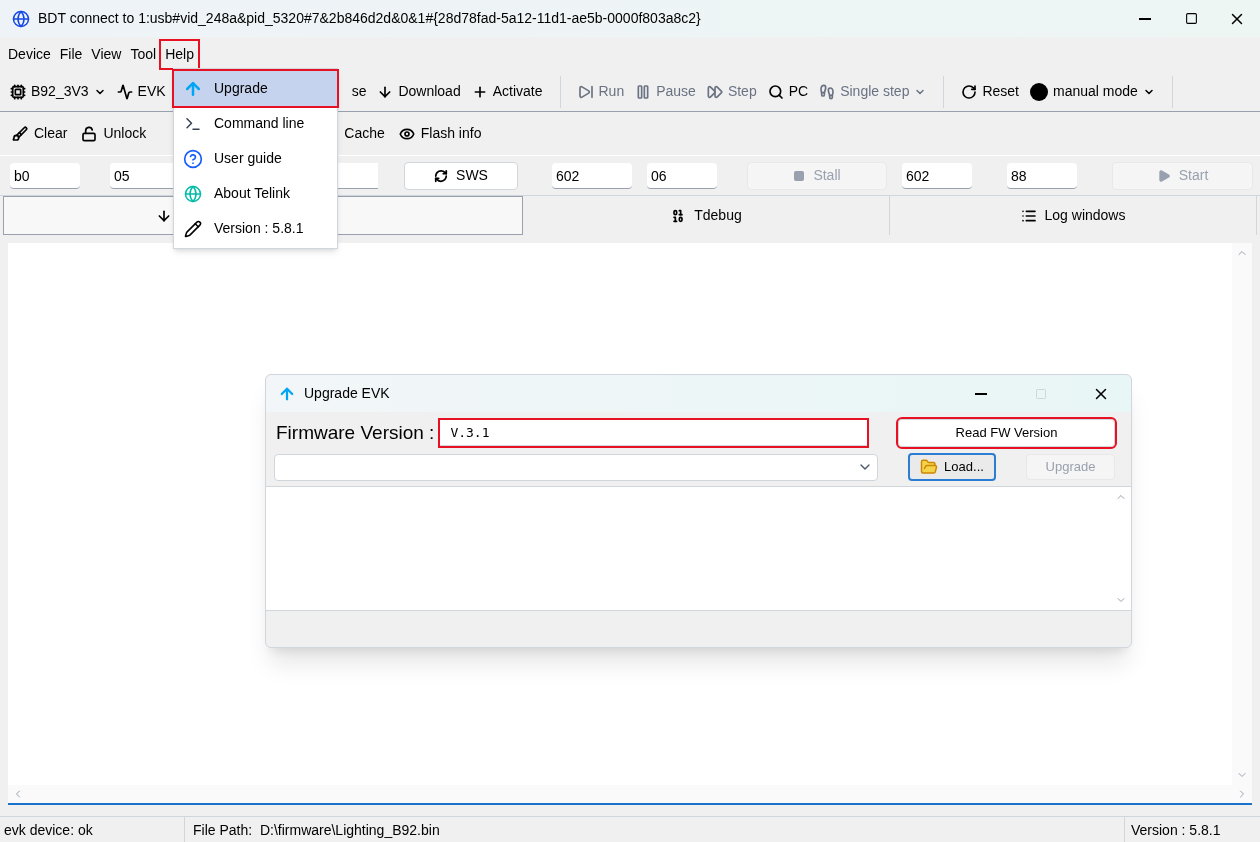 This screenshot has width=1260, height=842. Describe the element at coordinates (316, 830) in the screenshot. I see `file-path: File Path: D:\firmware\Lighting_B92.bin` at that location.